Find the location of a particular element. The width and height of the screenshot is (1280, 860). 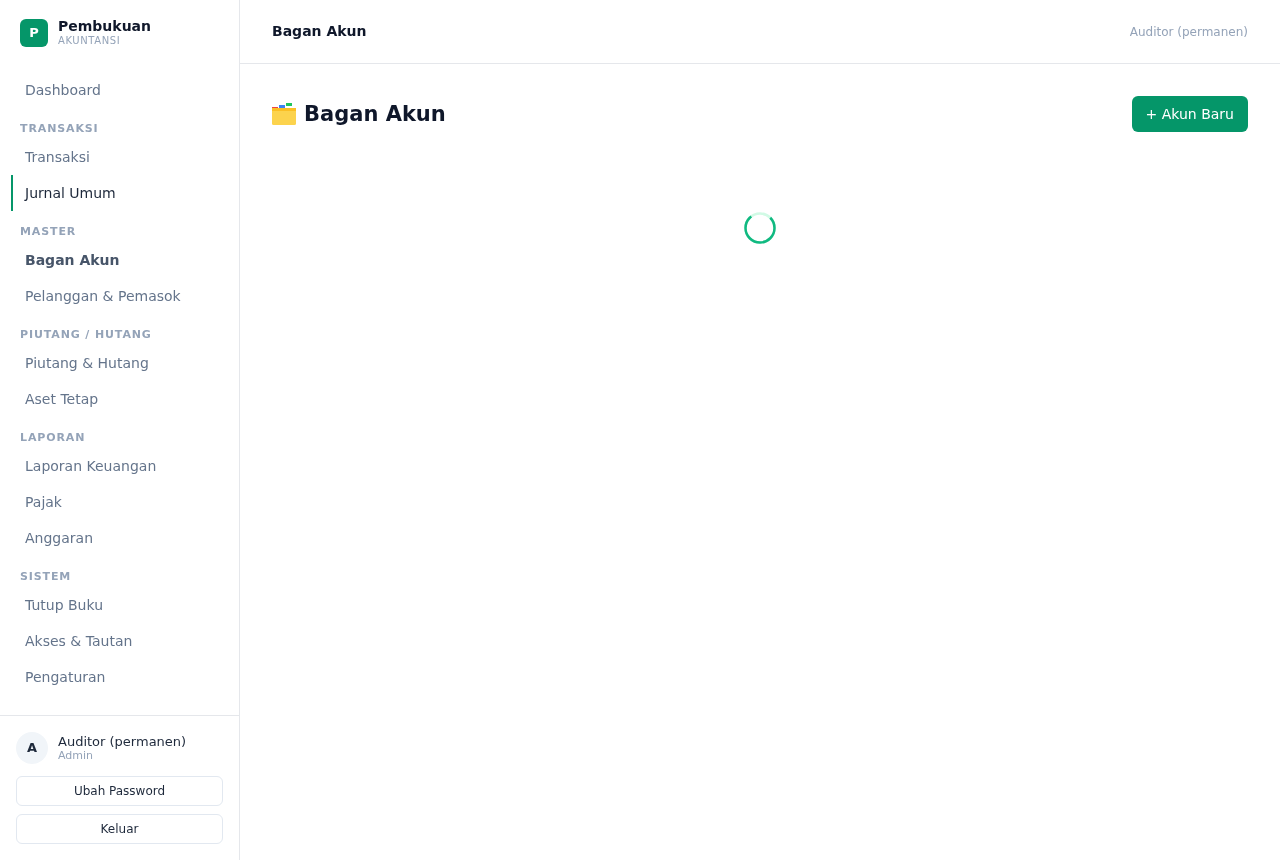

sidebar-item: Bagan Akun is located at coordinates (119, 260).